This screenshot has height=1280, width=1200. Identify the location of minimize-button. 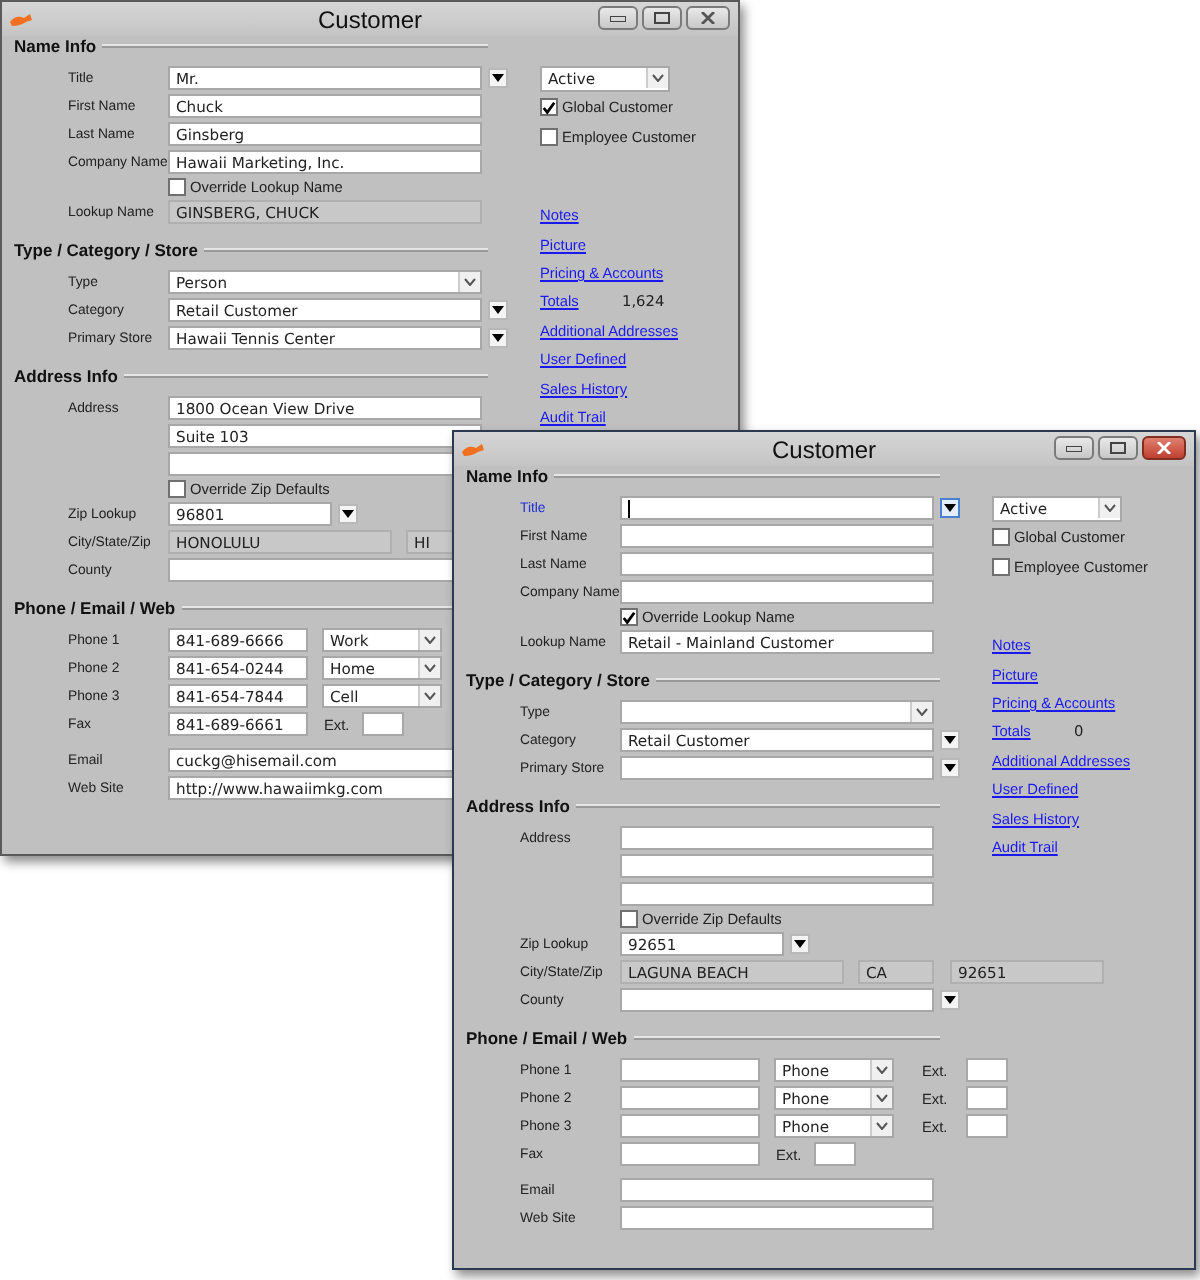
(1074, 448).